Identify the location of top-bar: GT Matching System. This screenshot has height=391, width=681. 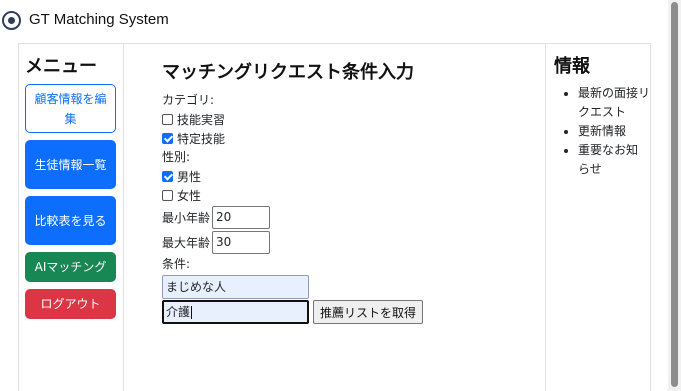
(334, 20).